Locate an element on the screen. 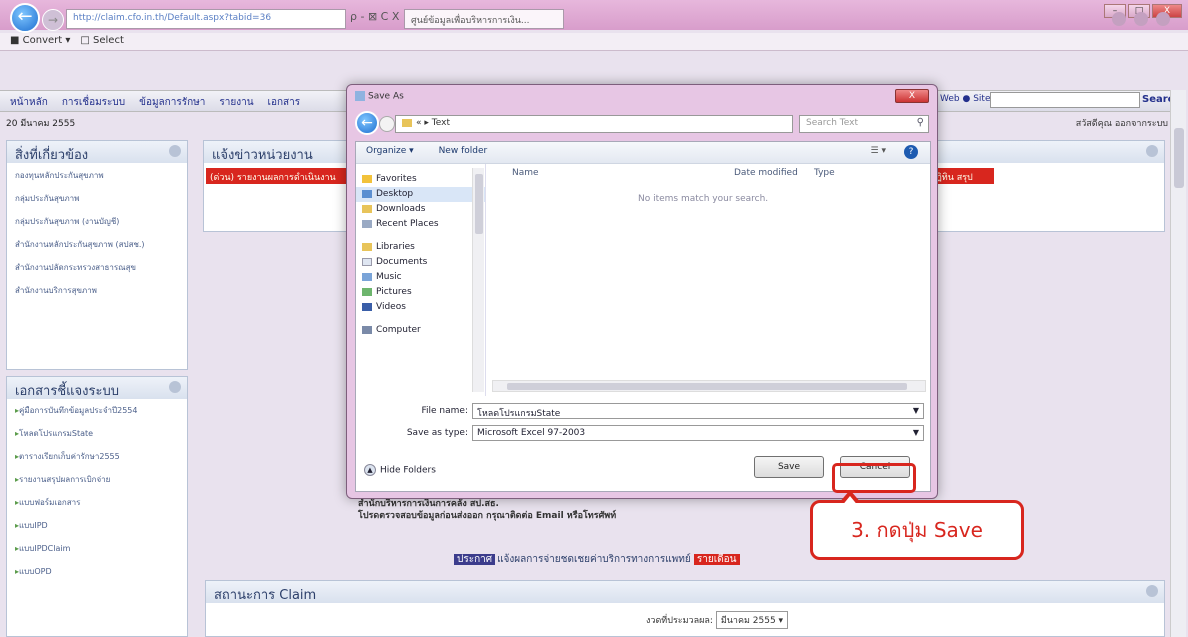 The width and height of the screenshot is (1188, 637). select-button: □ Select is located at coordinates (102, 41).